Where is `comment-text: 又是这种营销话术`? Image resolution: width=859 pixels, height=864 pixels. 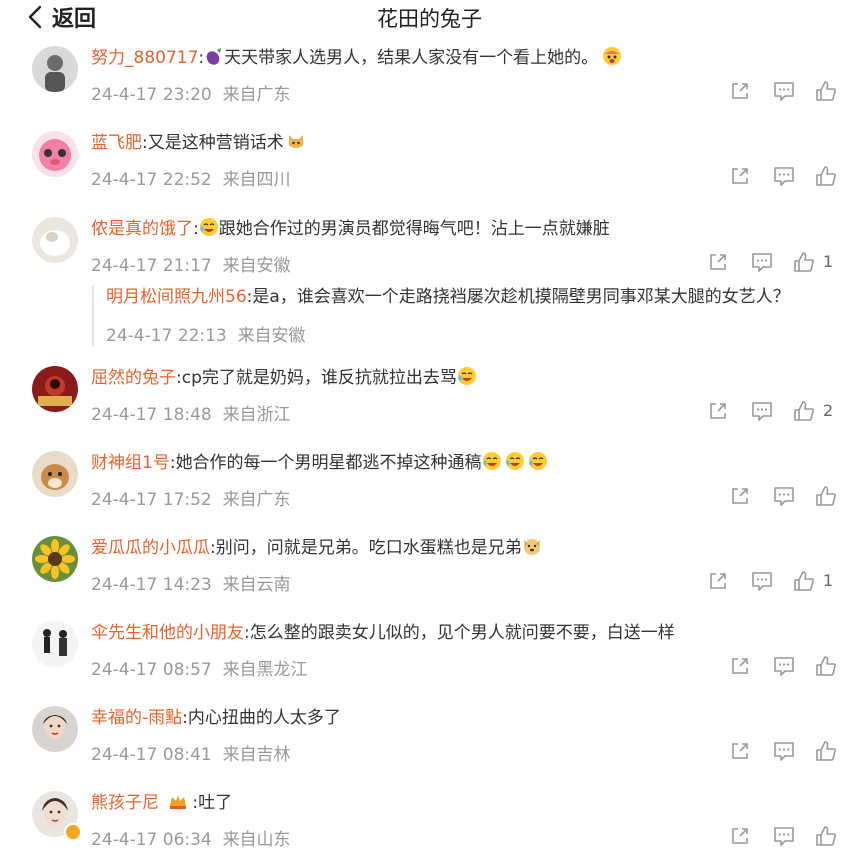
comment-text: 又是这种营销话术 is located at coordinates (215, 143).